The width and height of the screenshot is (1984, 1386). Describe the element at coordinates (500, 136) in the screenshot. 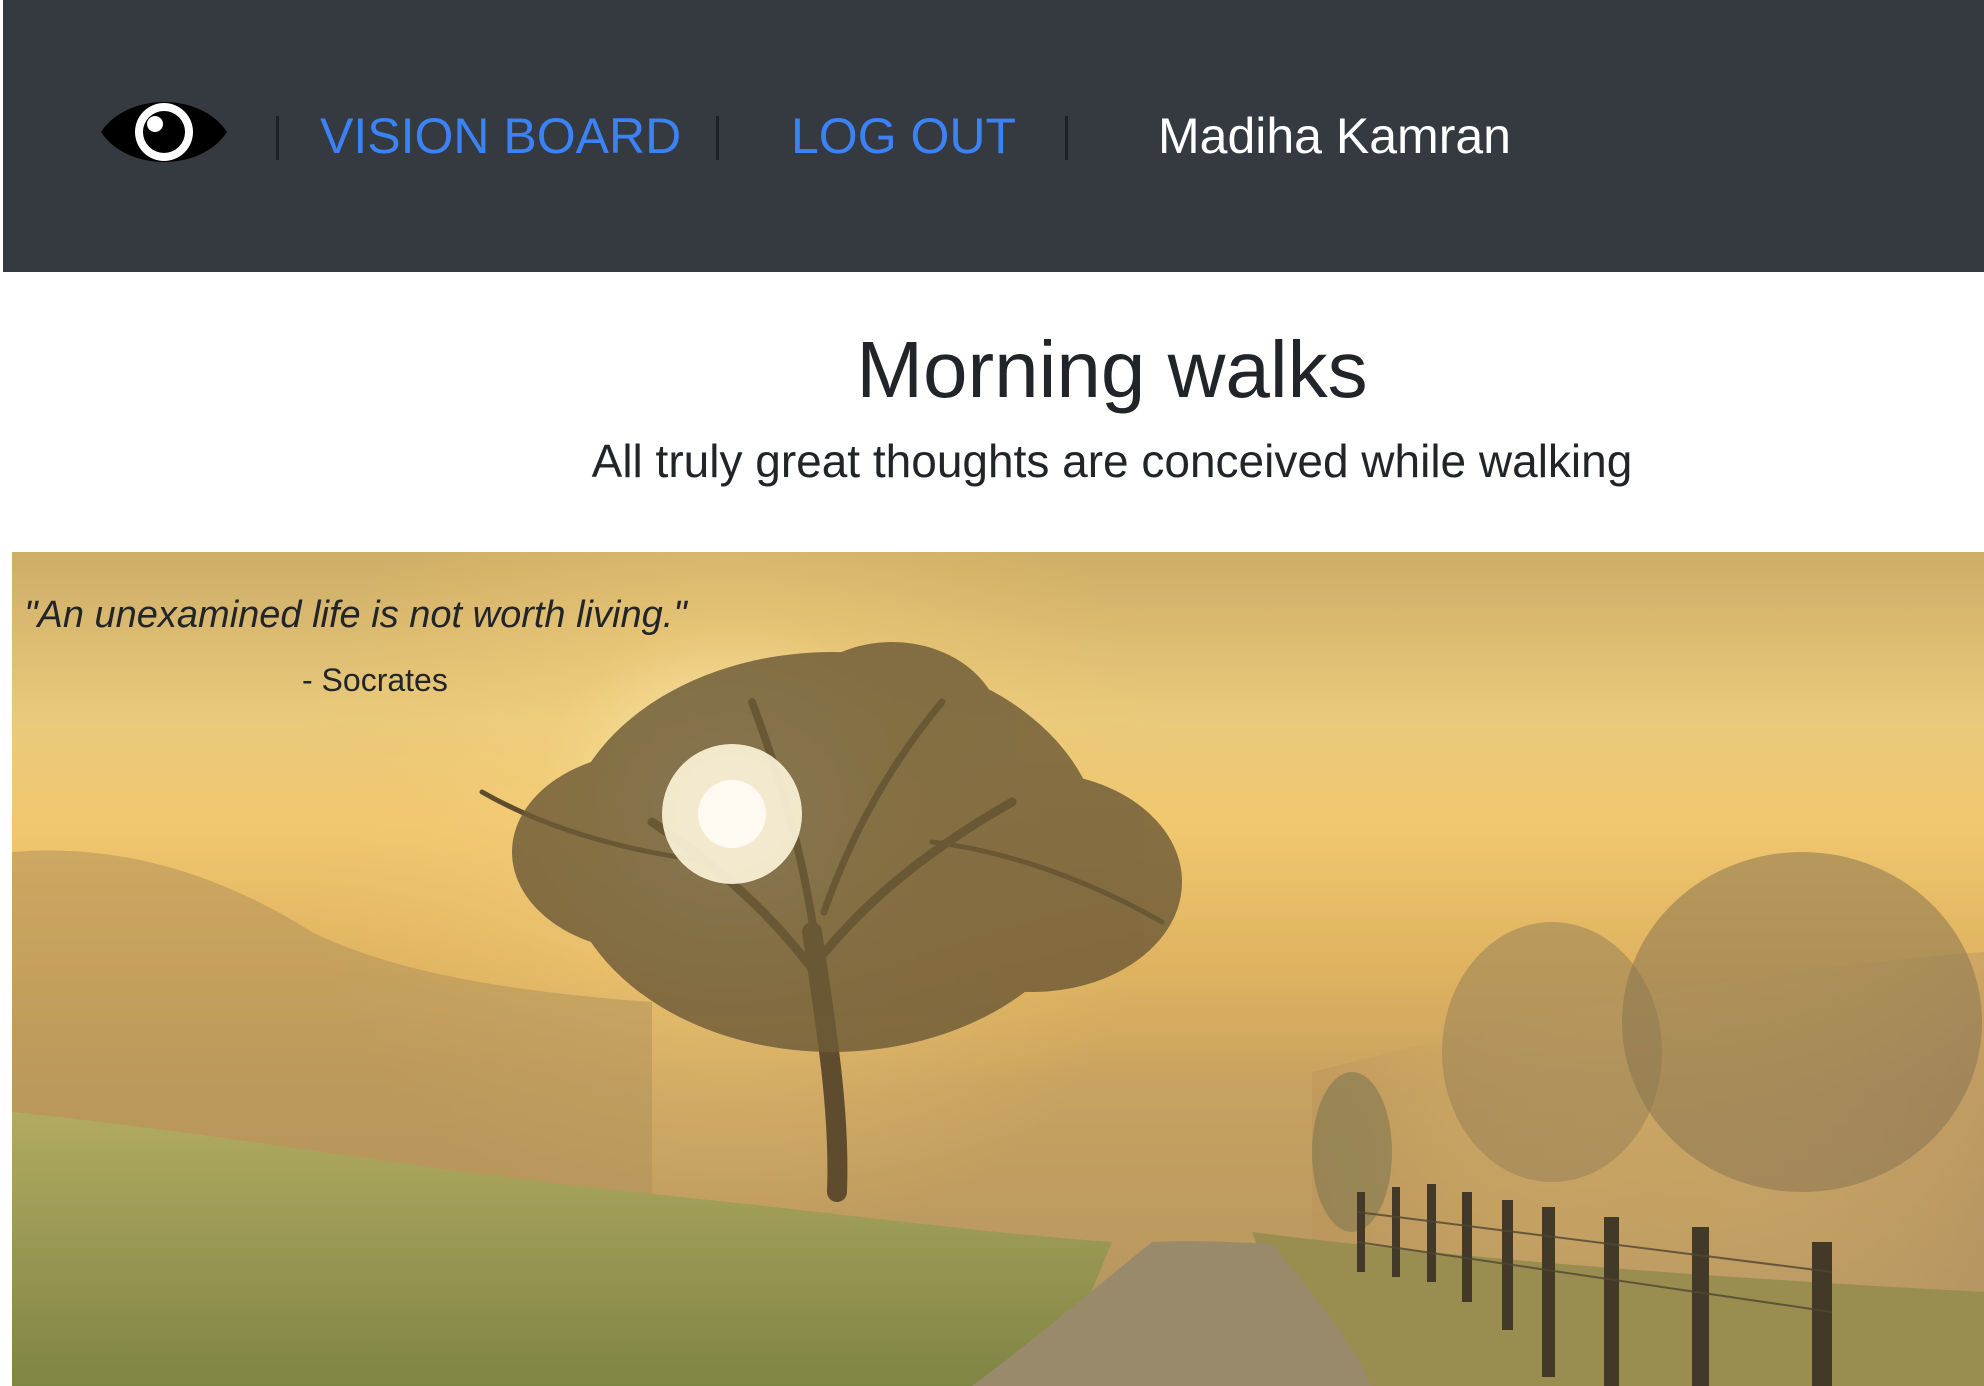

I see `vision-board-link: VISION BOARD` at that location.